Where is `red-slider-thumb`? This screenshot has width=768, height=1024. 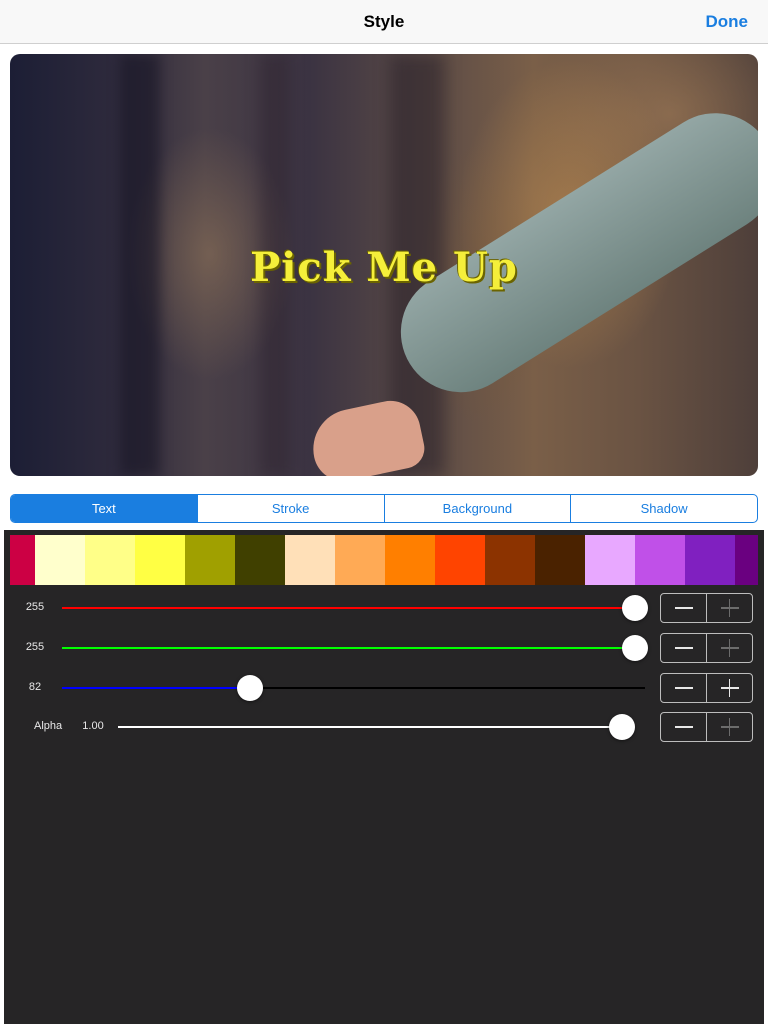
red-slider-thumb is located at coordinates (635, 608).